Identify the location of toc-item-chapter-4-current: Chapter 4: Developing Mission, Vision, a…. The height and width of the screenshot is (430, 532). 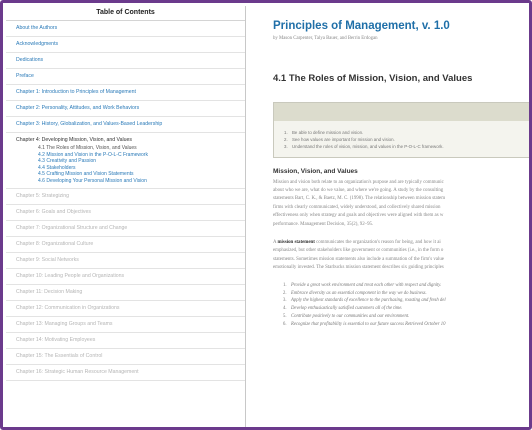
(125, 139).